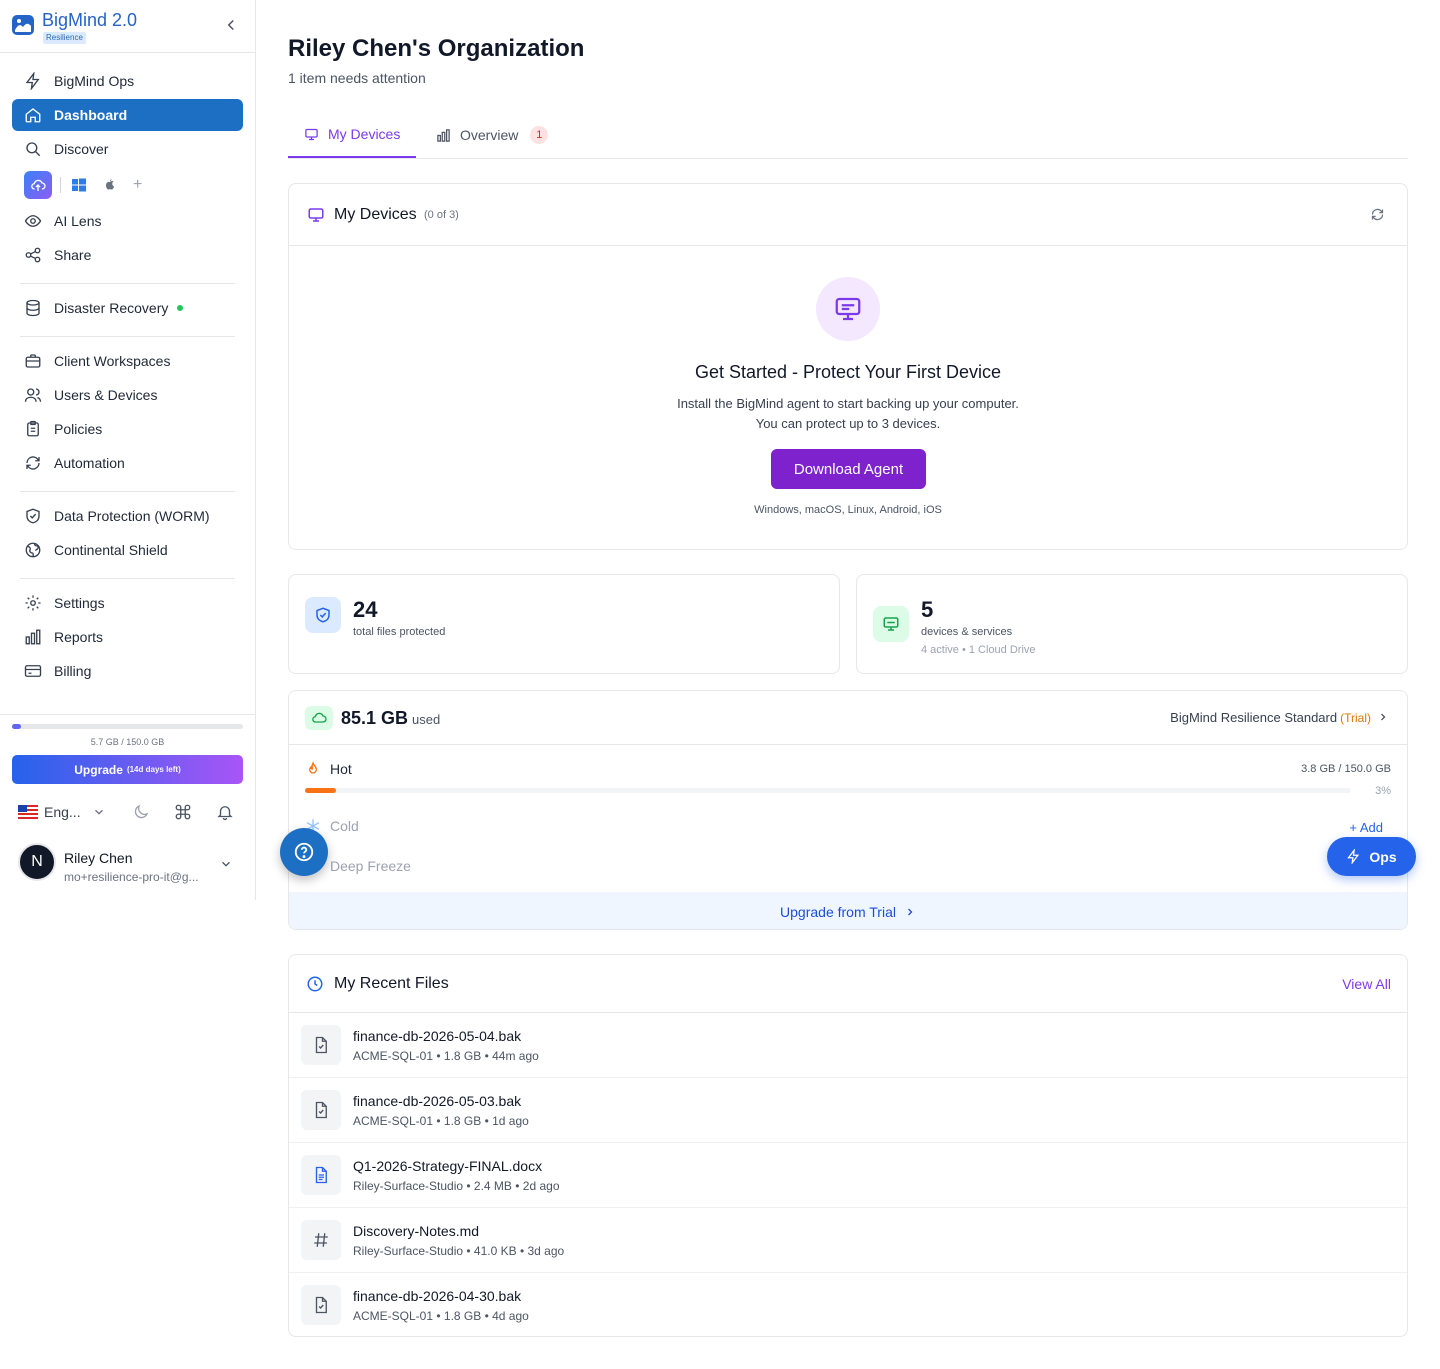 The height and width of the screenshot is (1369, 1440). I want to click on help-circle-icon, so click(304, 852).